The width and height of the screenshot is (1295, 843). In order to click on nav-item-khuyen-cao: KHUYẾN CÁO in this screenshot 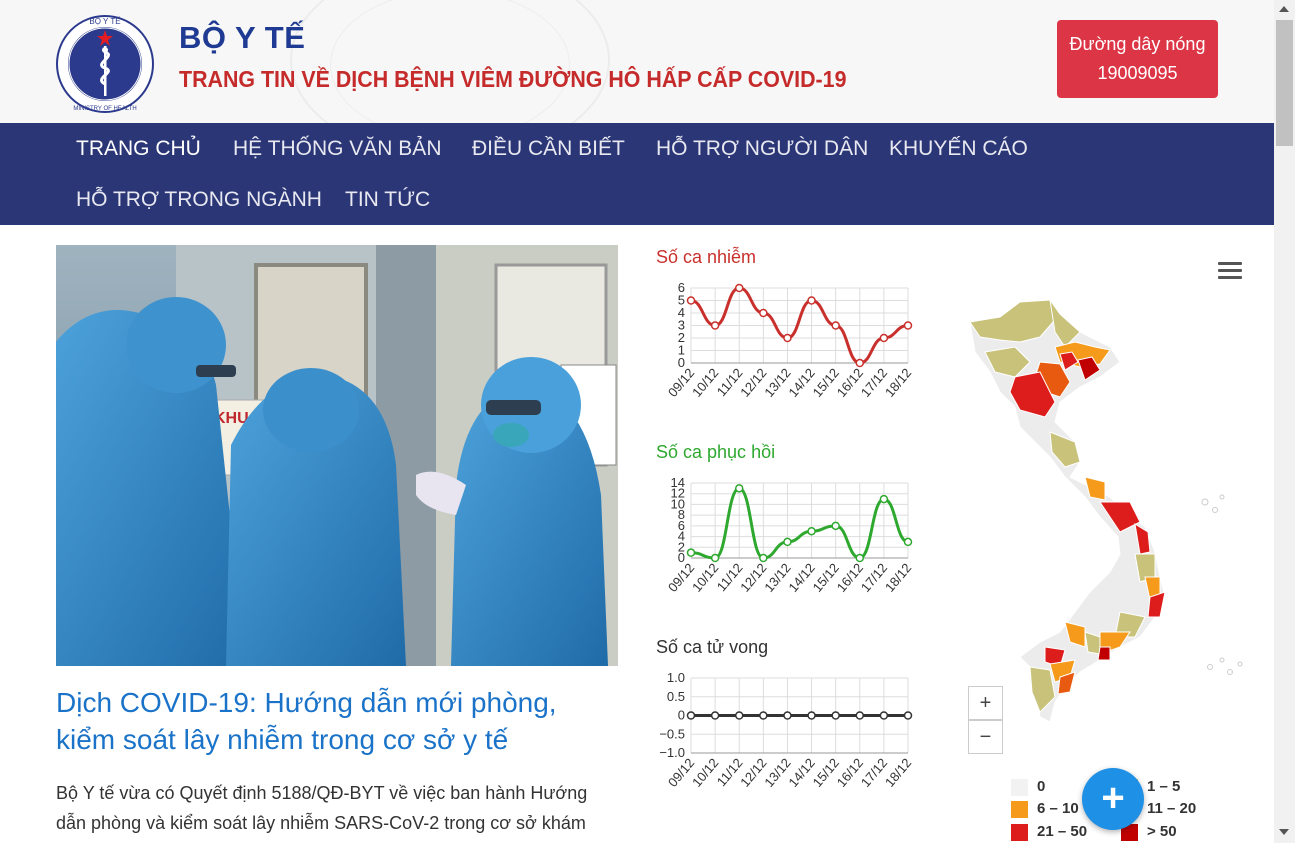, I will do `click(958, 149)`.